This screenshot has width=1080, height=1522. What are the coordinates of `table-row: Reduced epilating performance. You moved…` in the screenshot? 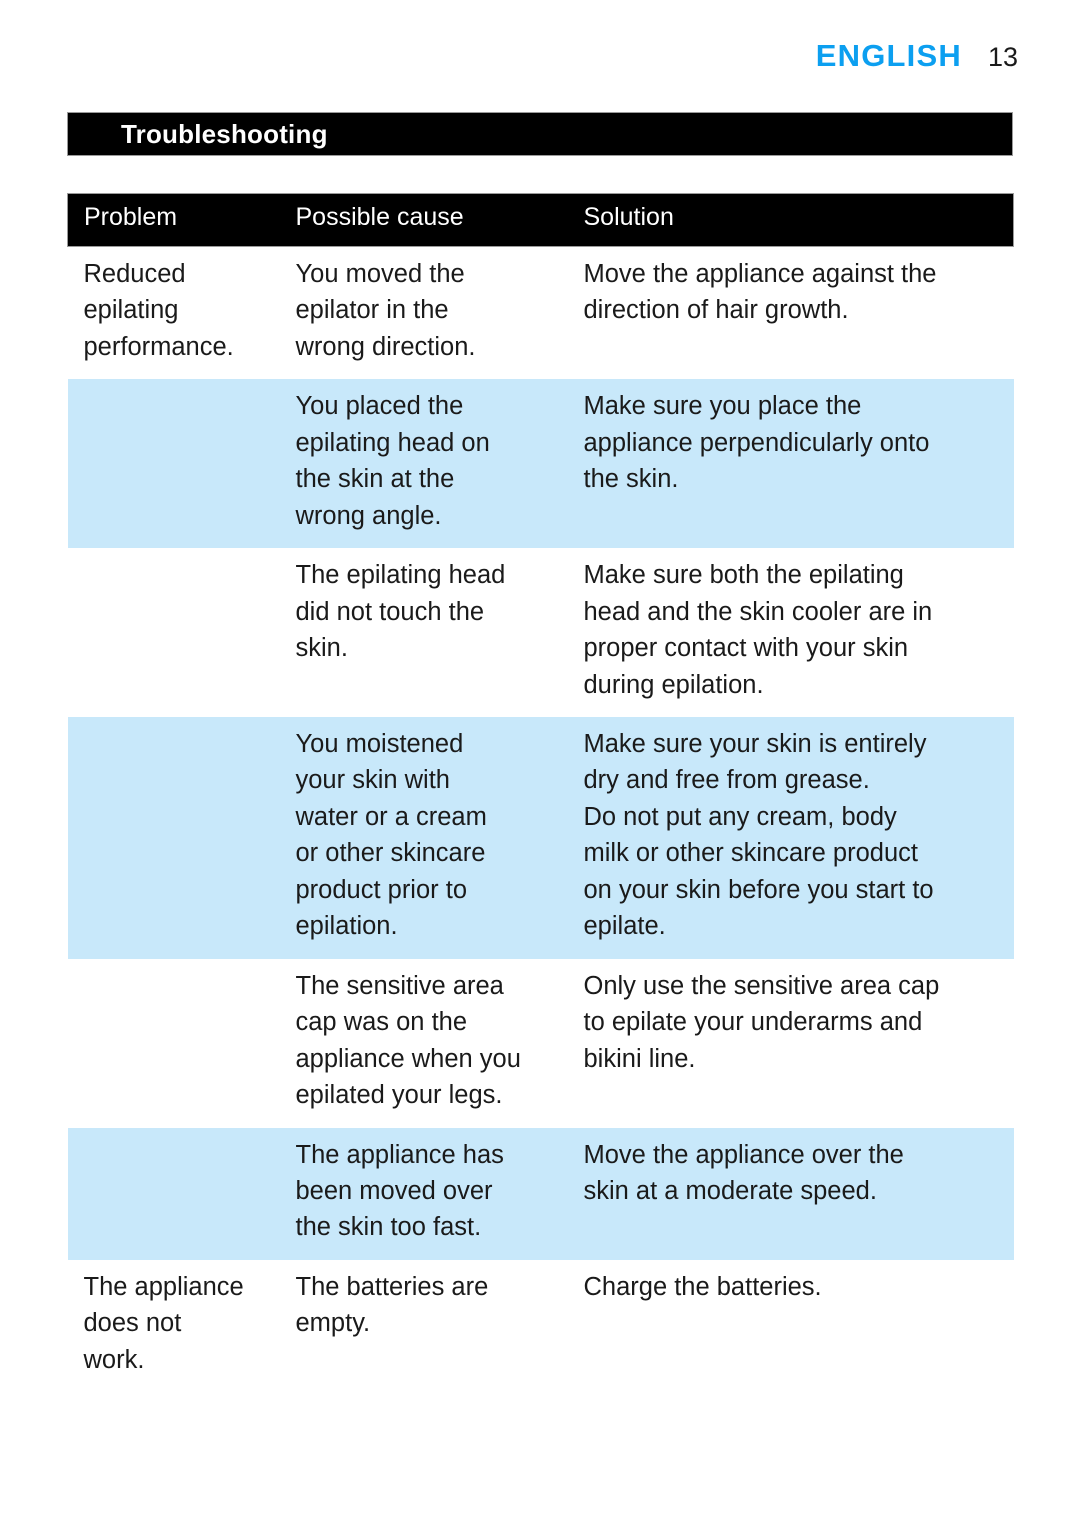 It's located at (540, 313).